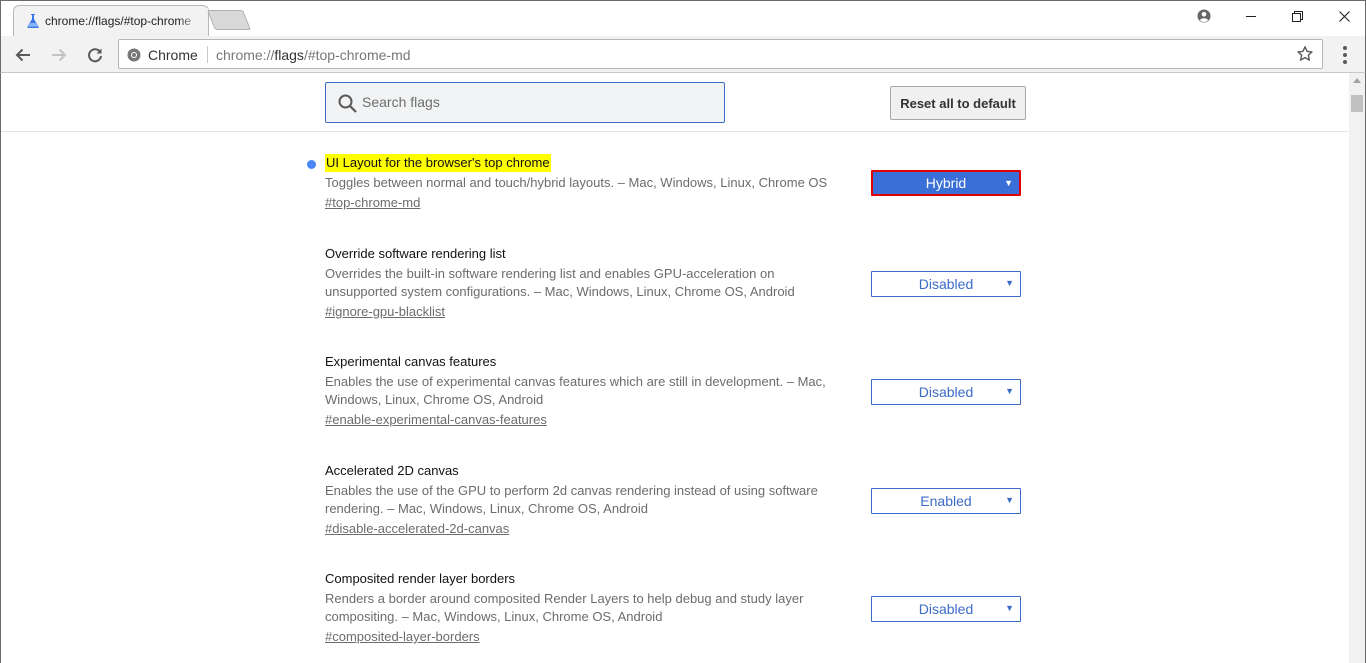 The image size is (1366, 663). I want to click on flag-select-ignore-gpu-blacklist: Disabled ▼, so click(946, 284).